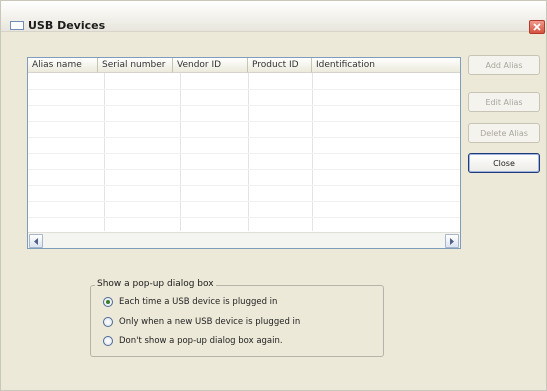  I want to click on column-header-alias-name: Alias name, so click(63, 65).